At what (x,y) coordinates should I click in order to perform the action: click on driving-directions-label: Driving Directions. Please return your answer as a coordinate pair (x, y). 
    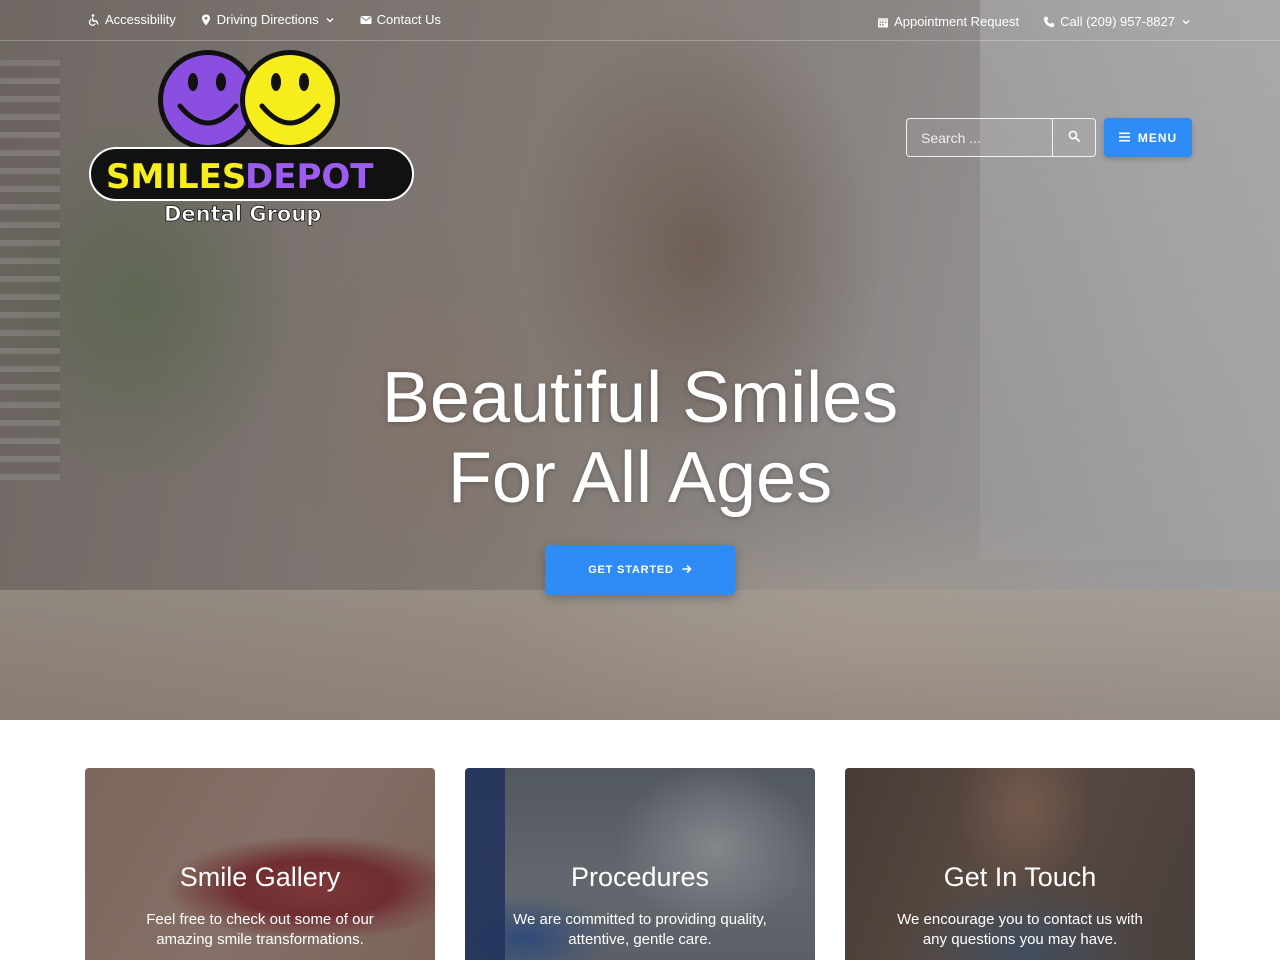
    Looking at the image, I should click on (267, 19).